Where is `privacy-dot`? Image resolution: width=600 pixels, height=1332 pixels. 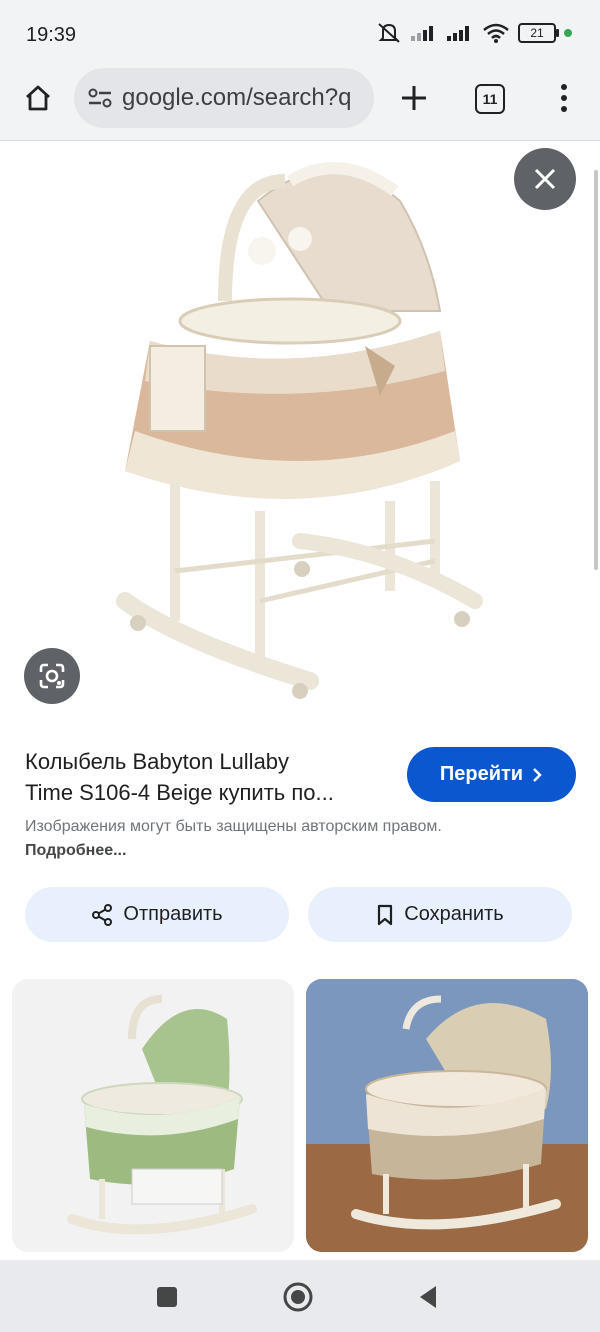
privacy-dot is located at coordinates (568, 33).